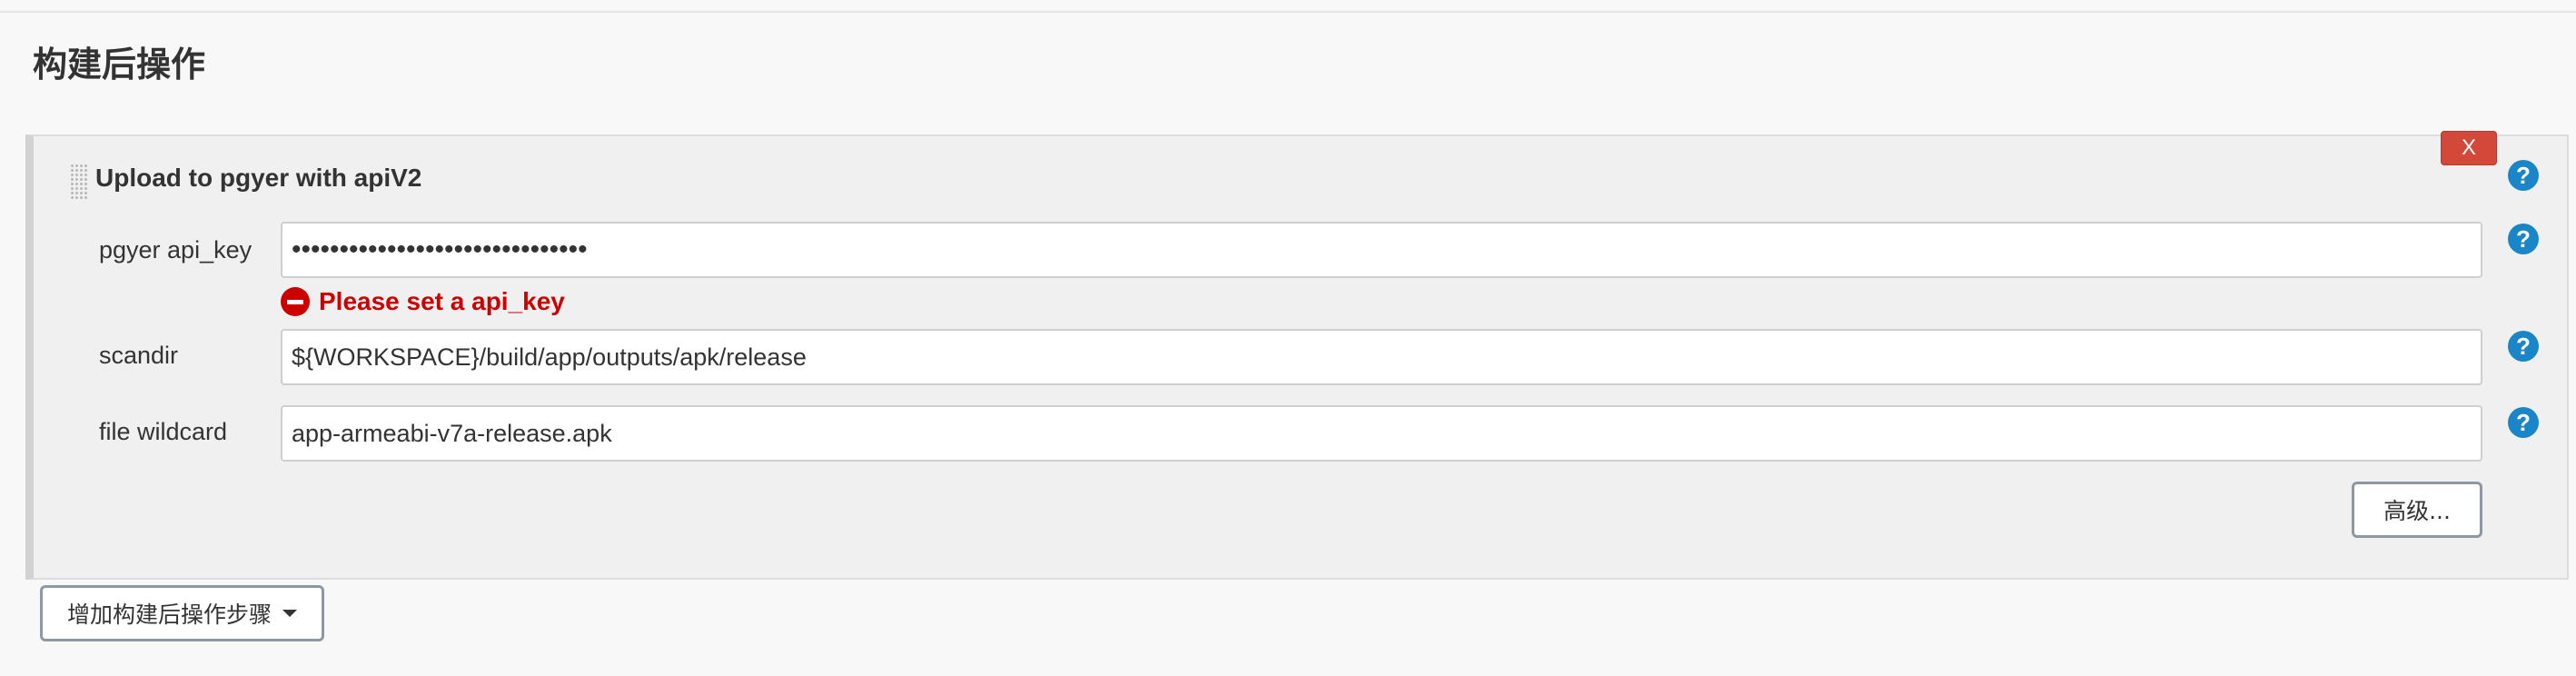 This screenshot has width=2576, height=676. I want to click on add-post-build-step-button: 增加构建后操作步骤, so click(182, 613).